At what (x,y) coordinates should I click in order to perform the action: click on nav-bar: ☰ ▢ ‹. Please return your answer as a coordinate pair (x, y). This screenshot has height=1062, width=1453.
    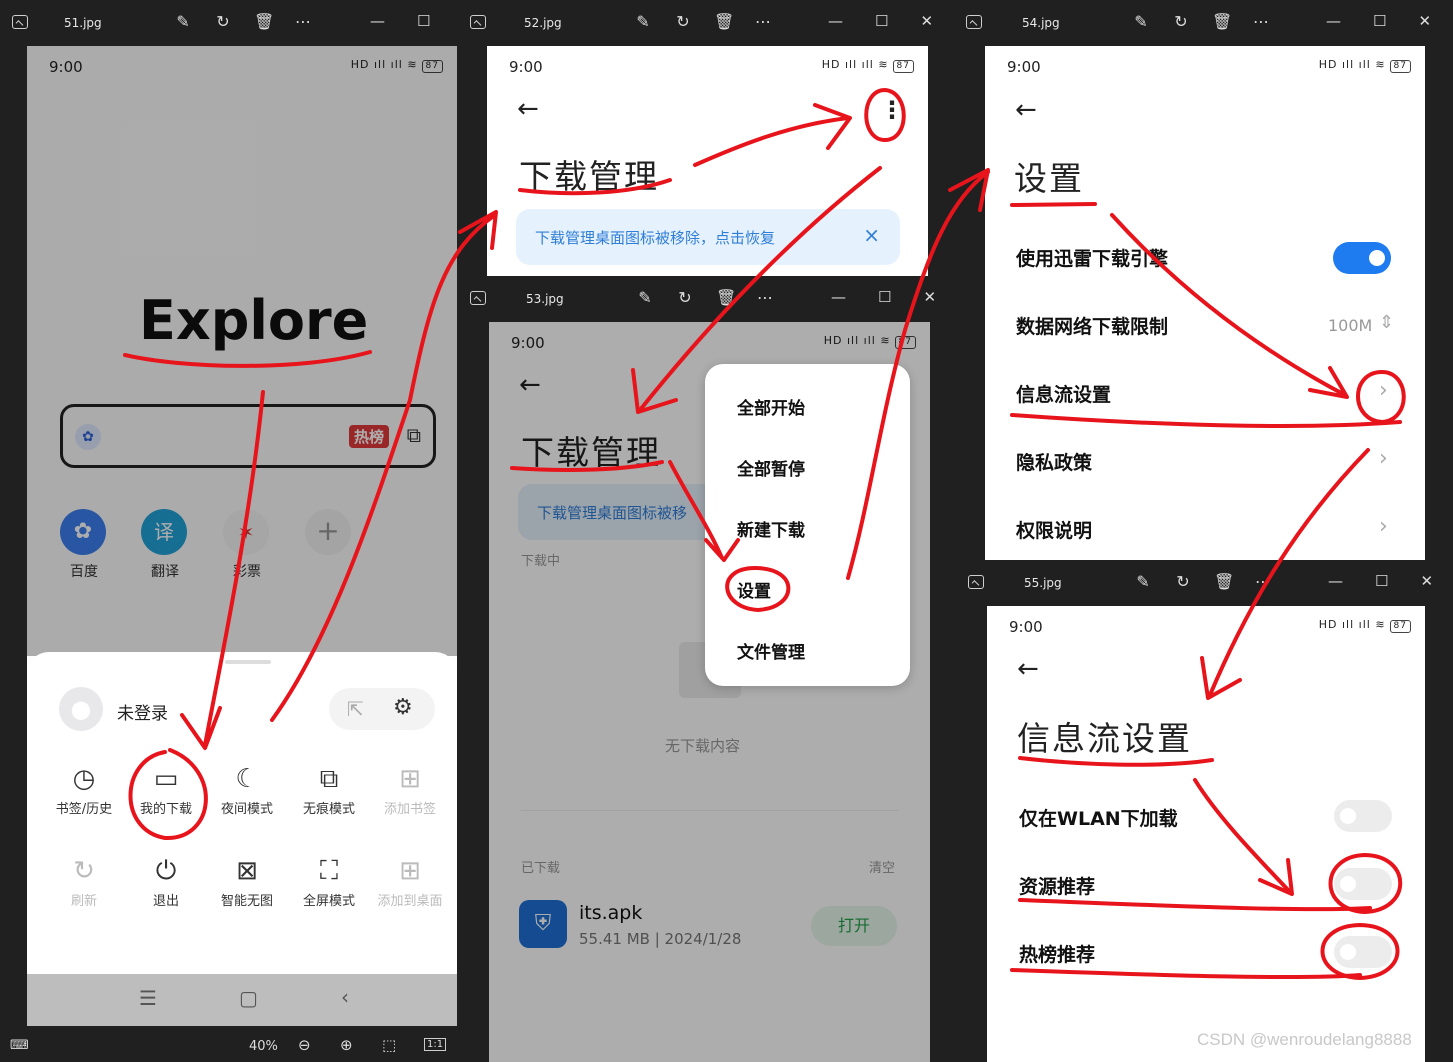
    Looking at the image, I should click on (242, 1000).